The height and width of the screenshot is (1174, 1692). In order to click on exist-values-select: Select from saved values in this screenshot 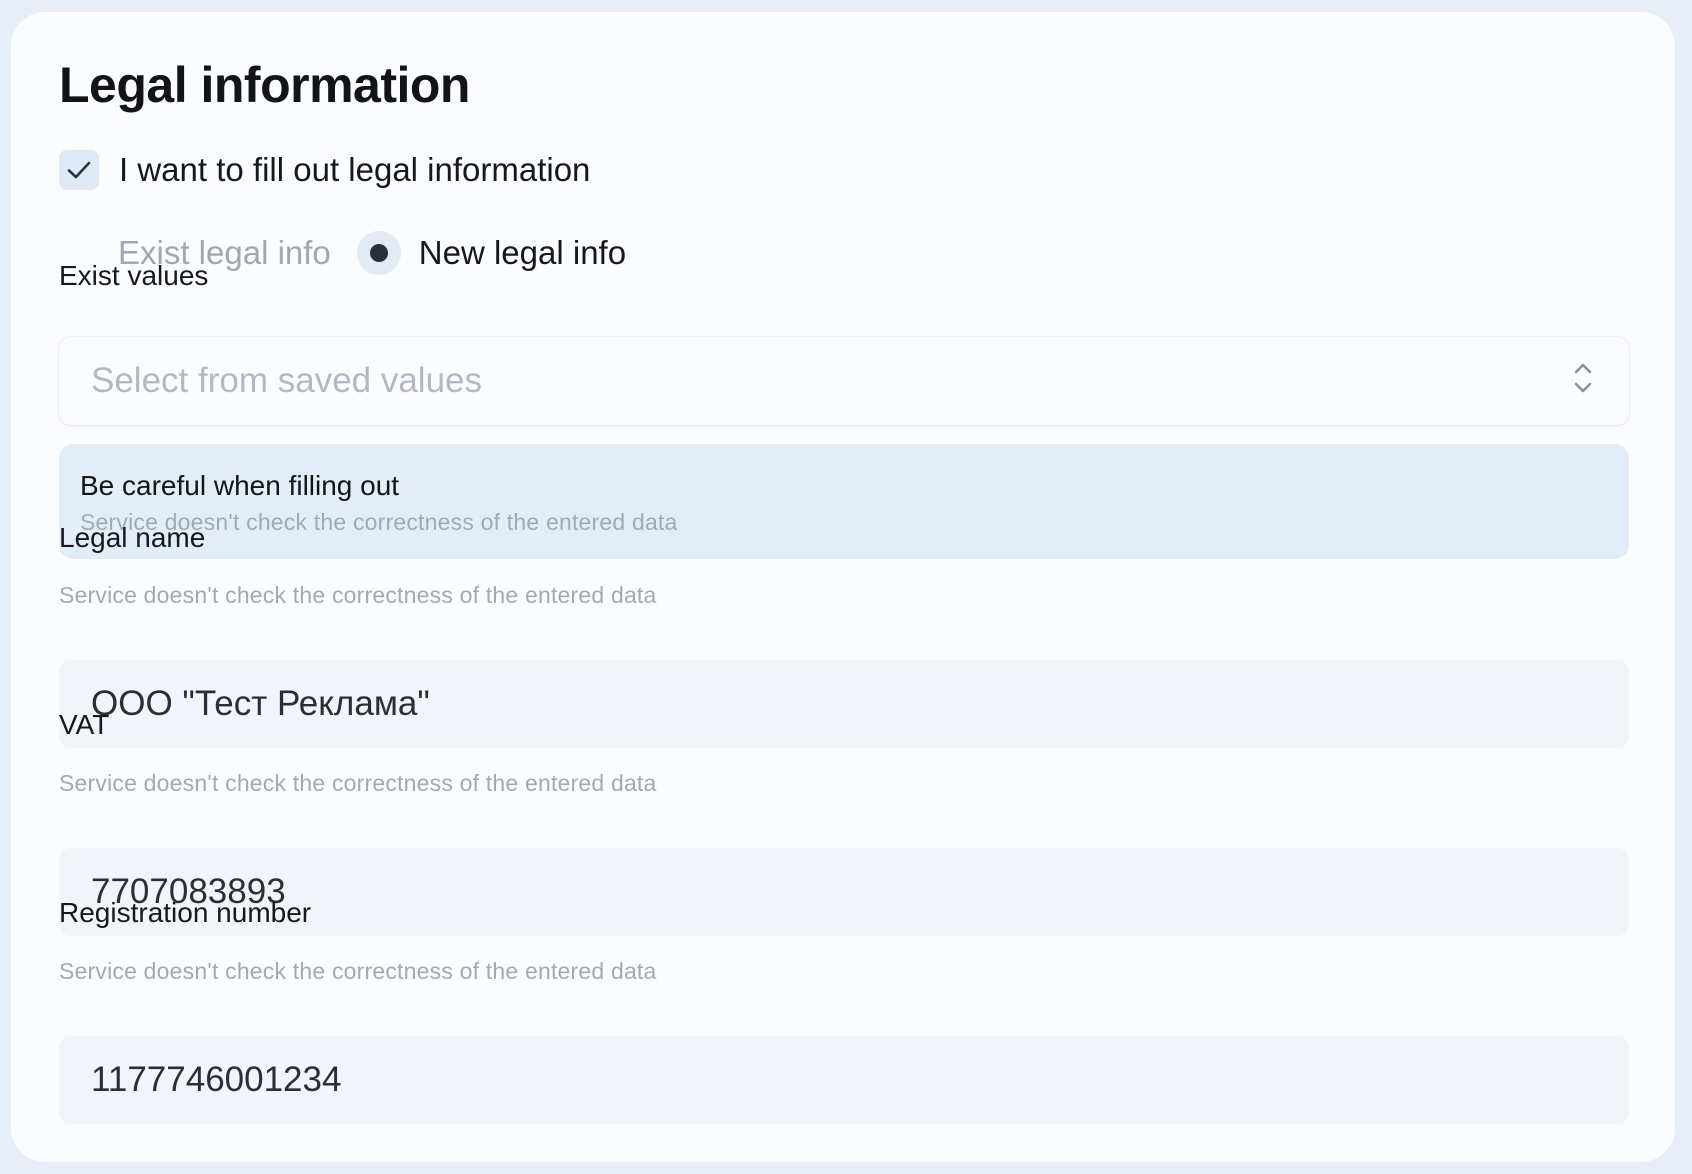, I will do `click(844, 381)`.